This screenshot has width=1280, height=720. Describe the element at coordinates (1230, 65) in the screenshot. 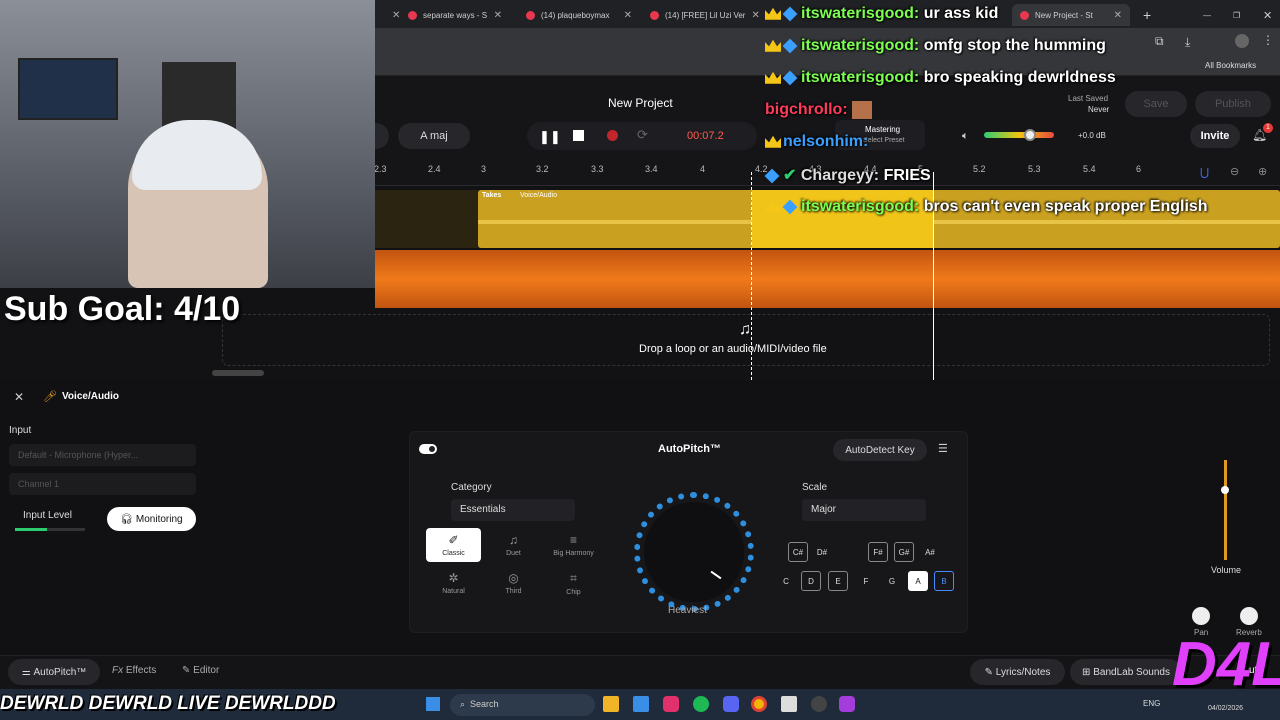

I see `all-bookmarks-link: All Bookmarks` at that location.